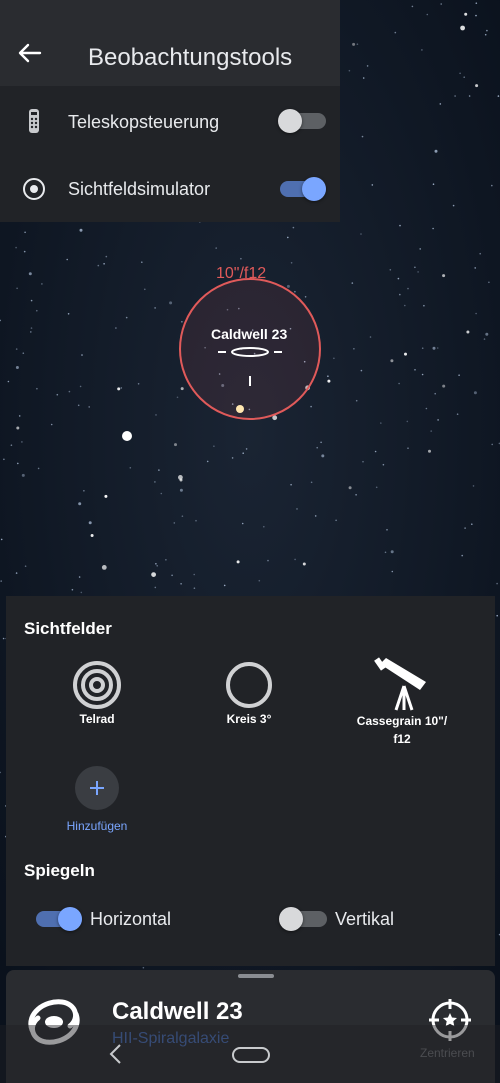  What do you see at coordinates (249, 685) in the screenshot?
I see `circle-icon` at bounding box center [249, 685].